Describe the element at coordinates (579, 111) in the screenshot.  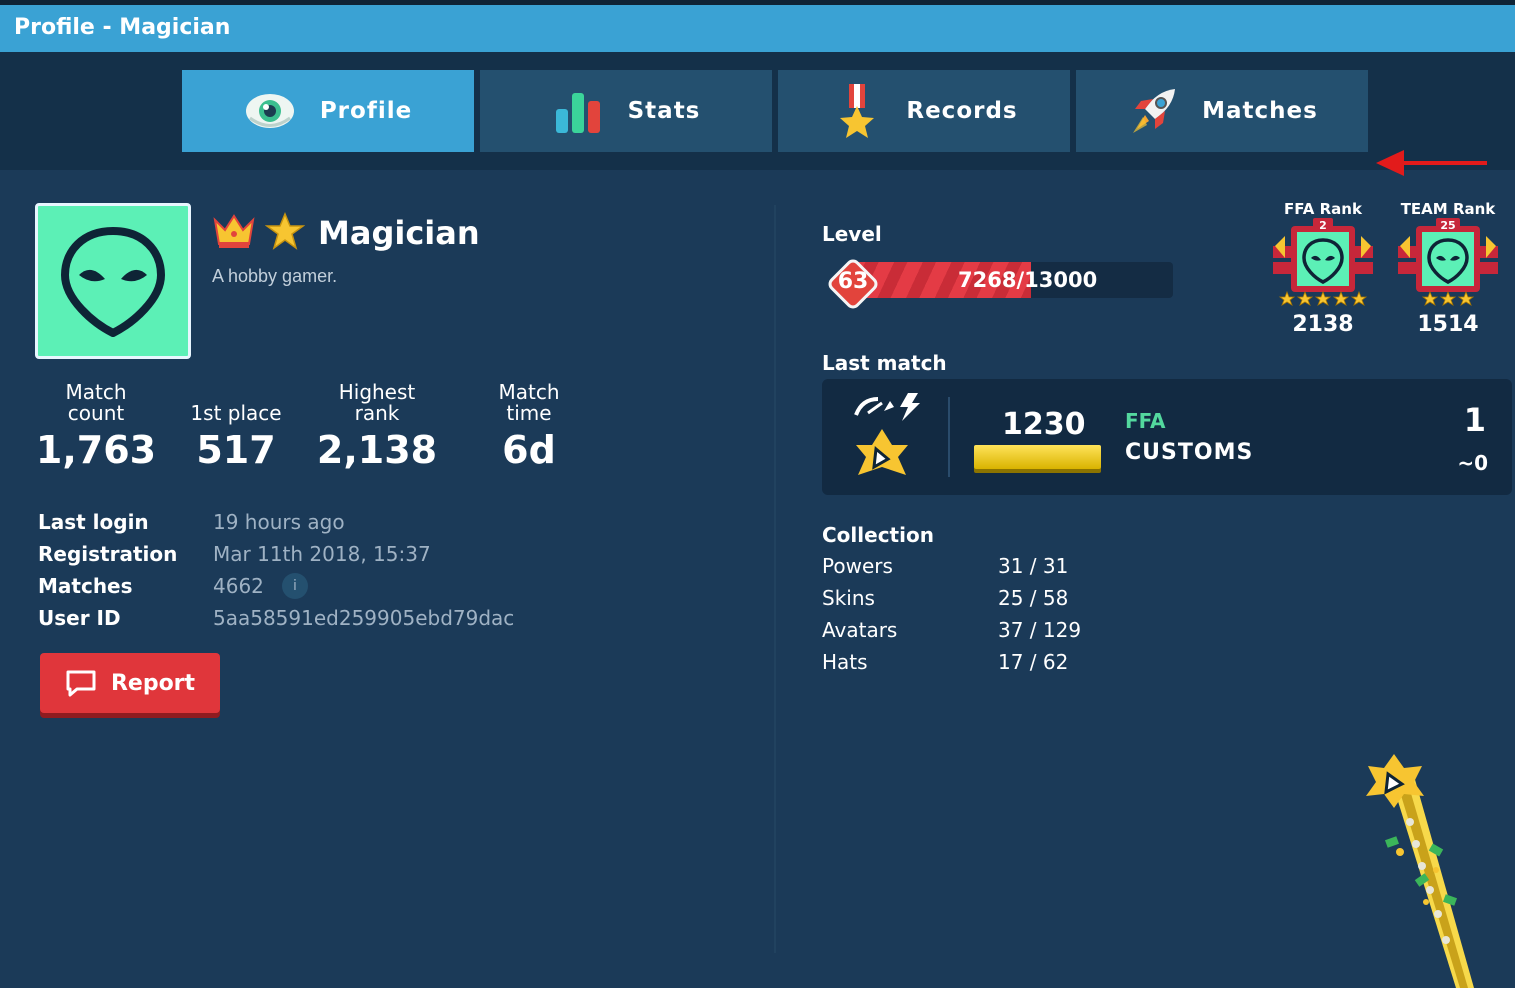
I see `bar-chart-icon` at that location.